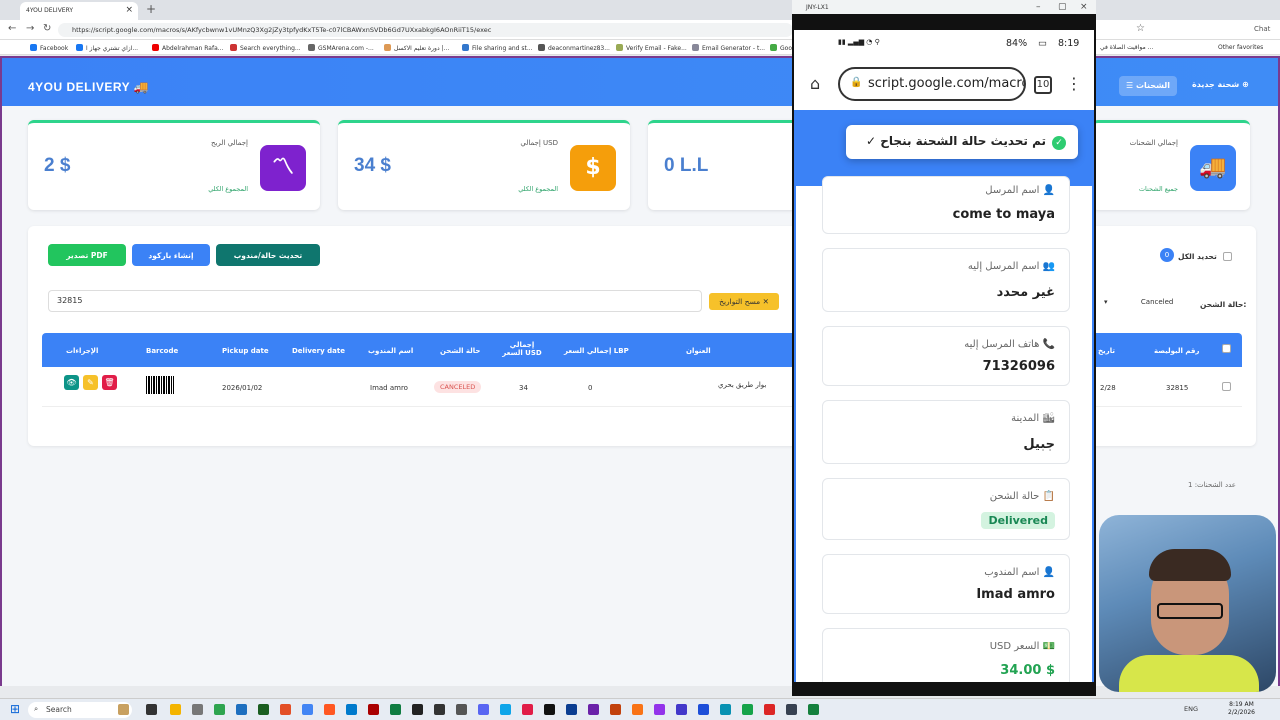 This screenshot has height=720, width=1280. What do you see at coordinates (1262, 29) in the screenshot?
I see `chat-button: Chat` at bounding box center [1262, 29].